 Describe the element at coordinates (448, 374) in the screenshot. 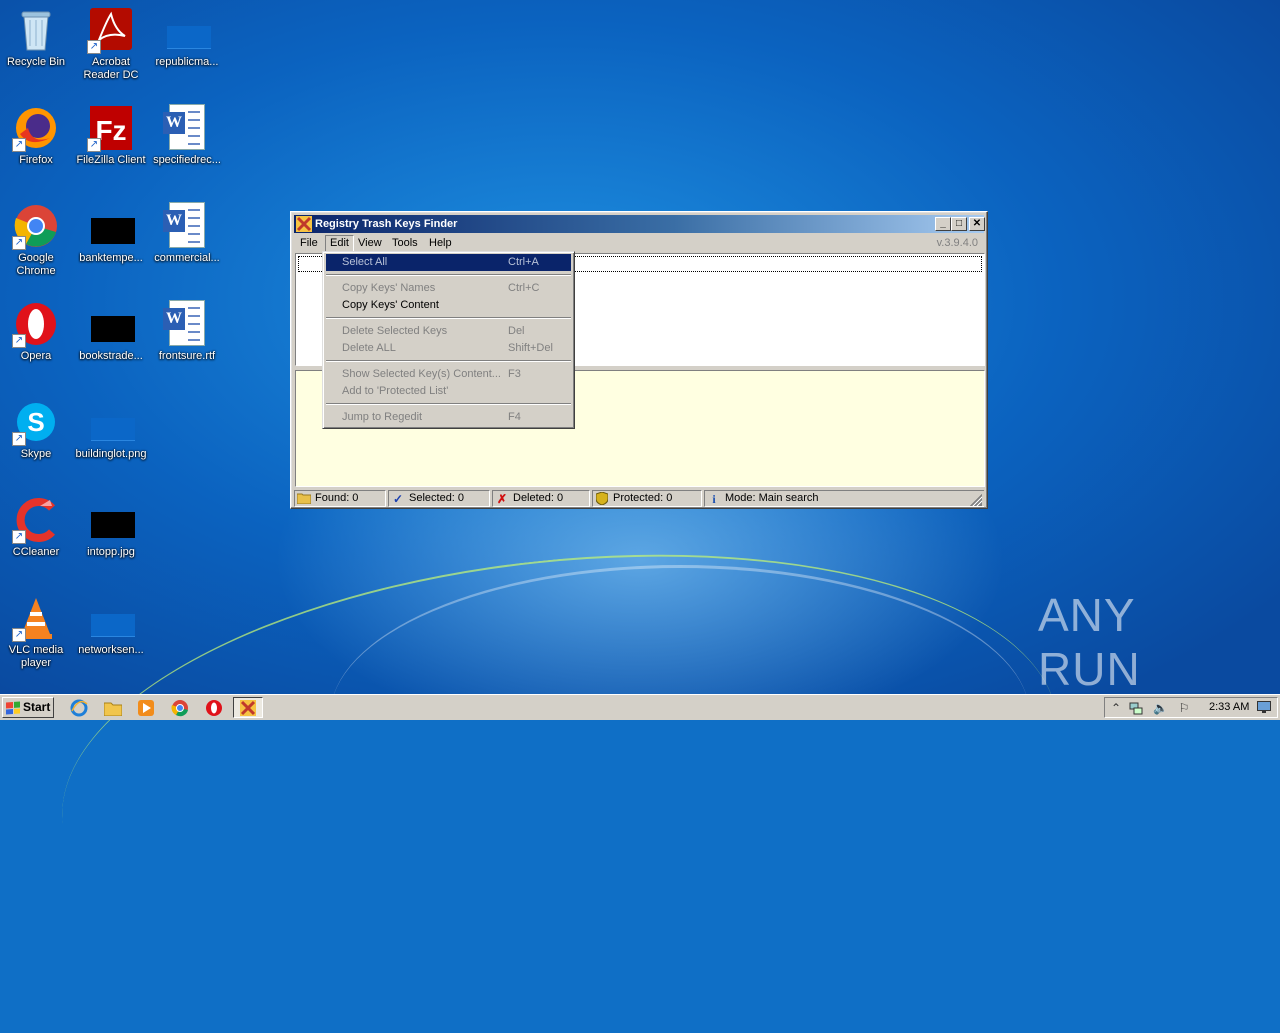

I see `menu-item-show-key-content: Show Selected Key(s) Content... F3` at that location.